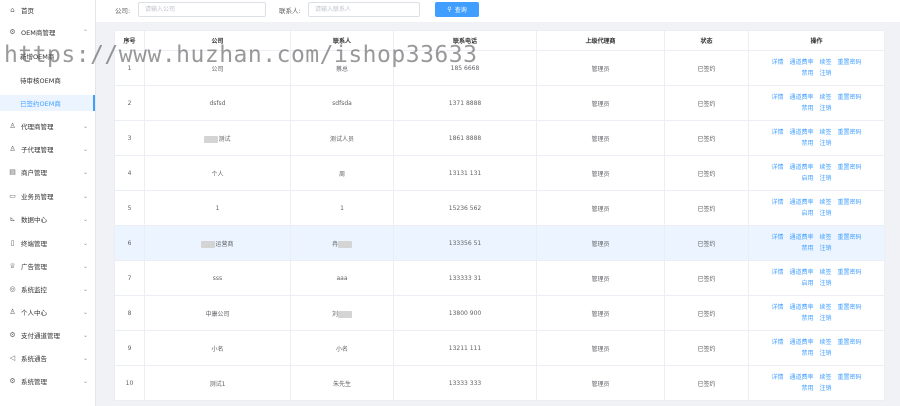 The image size is (900, 406). Describe the element at coordinates (48, 219) in the screenshot. I see `menu-data-center: ⊾ 数据中心 ⌄` at that location.